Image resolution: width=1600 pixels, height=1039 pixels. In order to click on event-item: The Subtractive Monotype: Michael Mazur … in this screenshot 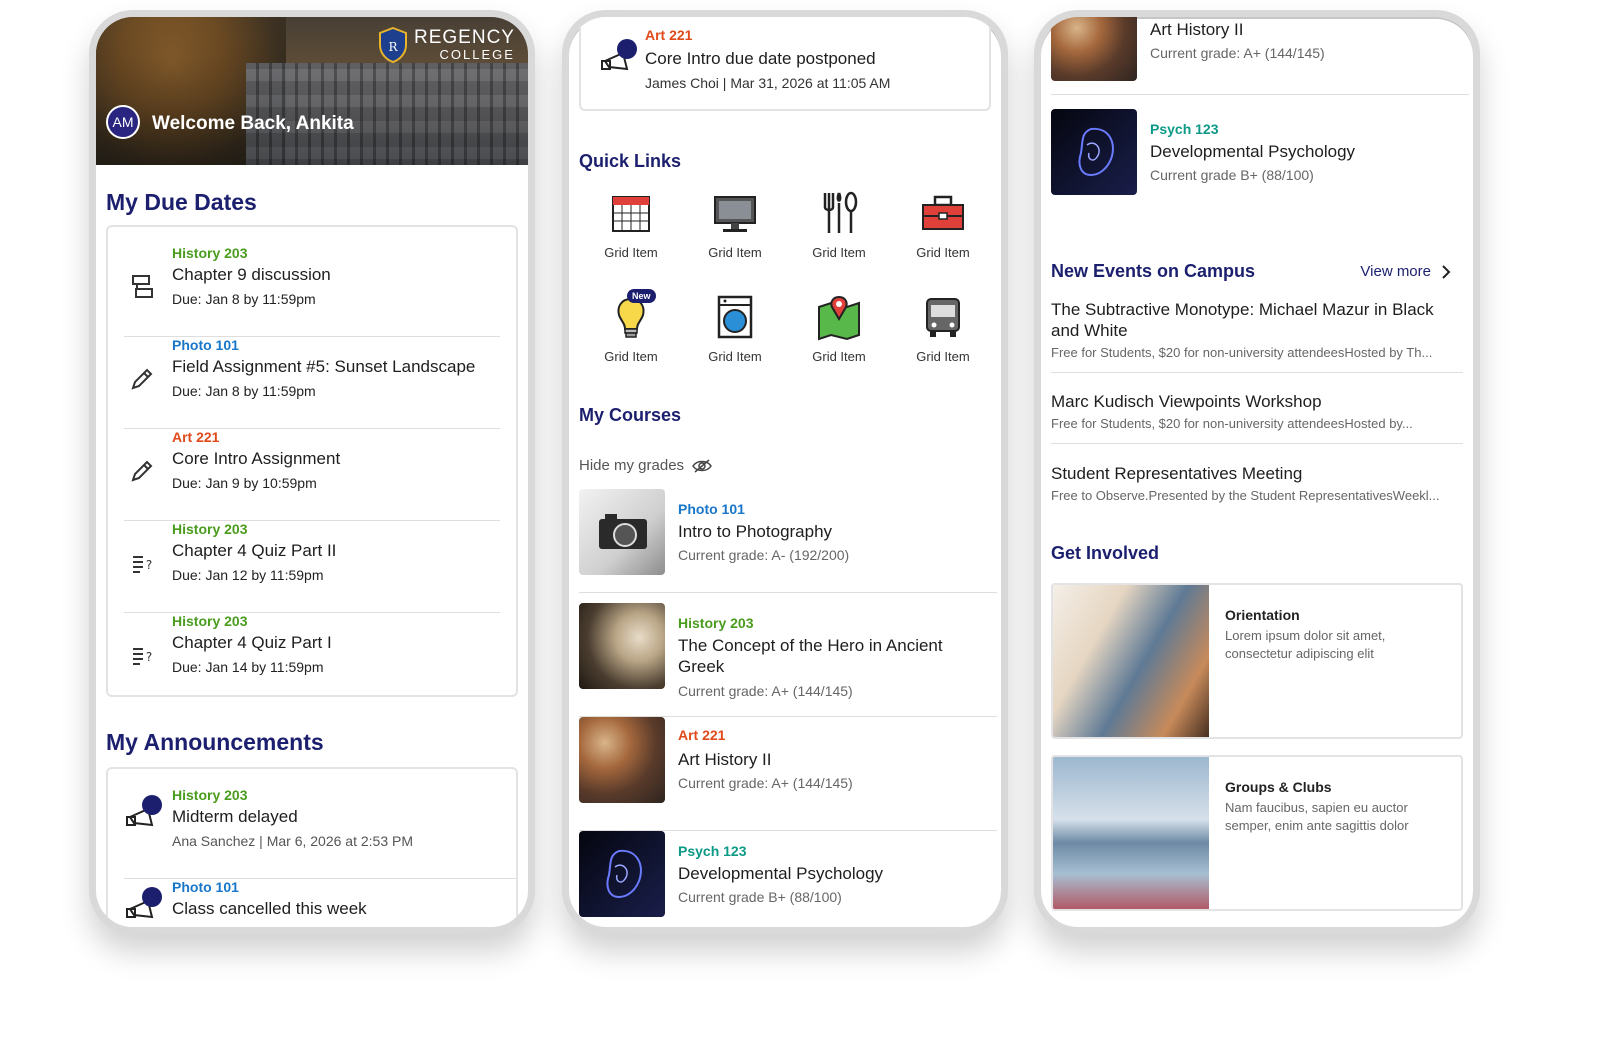, I will do `click(1257, 336)`.